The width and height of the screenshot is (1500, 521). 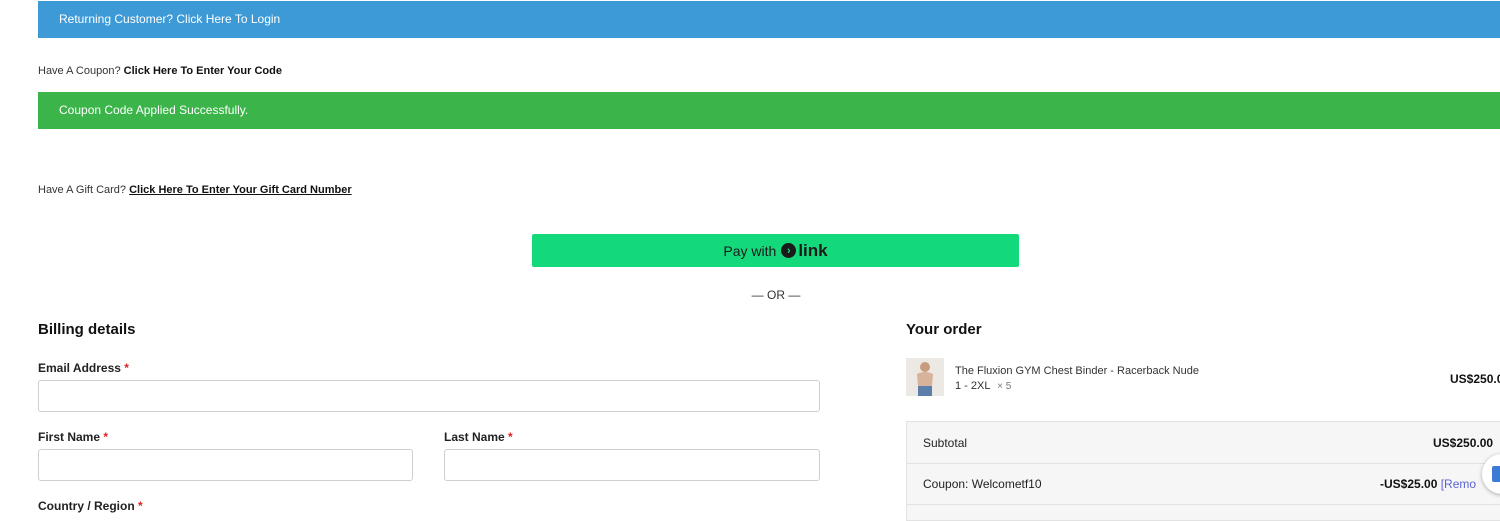 I want to click on link-arrow-icon: ›, so click(x=789, y=250).